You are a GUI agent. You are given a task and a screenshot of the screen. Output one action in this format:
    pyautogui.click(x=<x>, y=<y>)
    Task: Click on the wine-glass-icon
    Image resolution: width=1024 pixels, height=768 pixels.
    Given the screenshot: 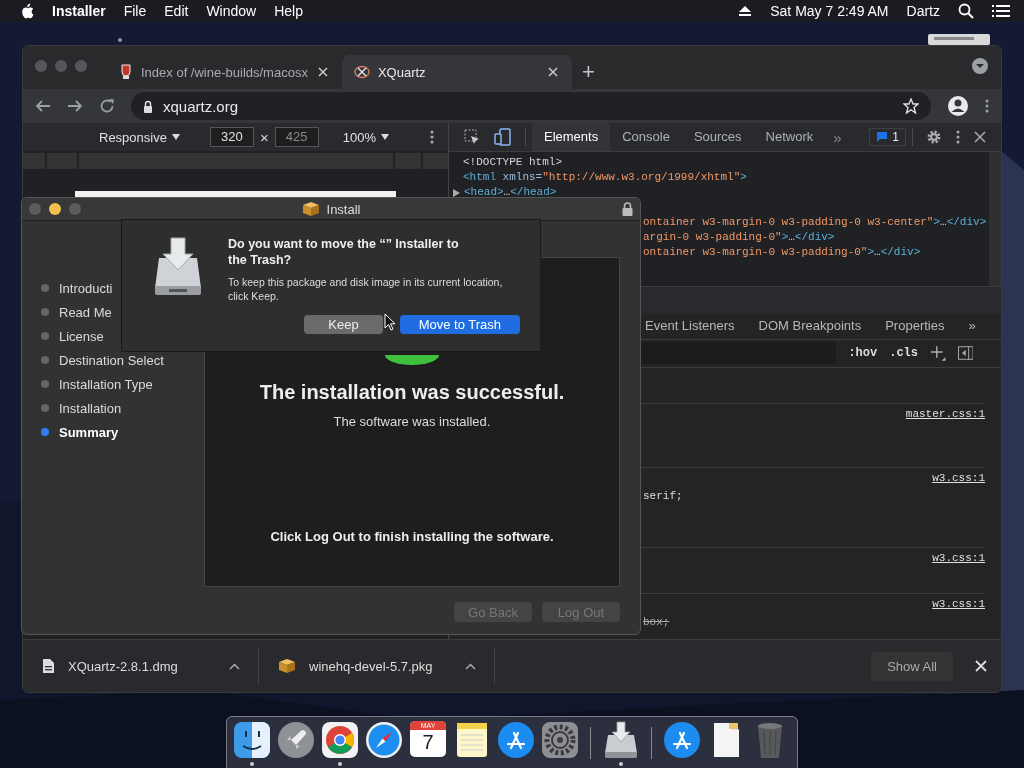 What is the action you would take?
    pyautogui.click(x=126, y=72)
    